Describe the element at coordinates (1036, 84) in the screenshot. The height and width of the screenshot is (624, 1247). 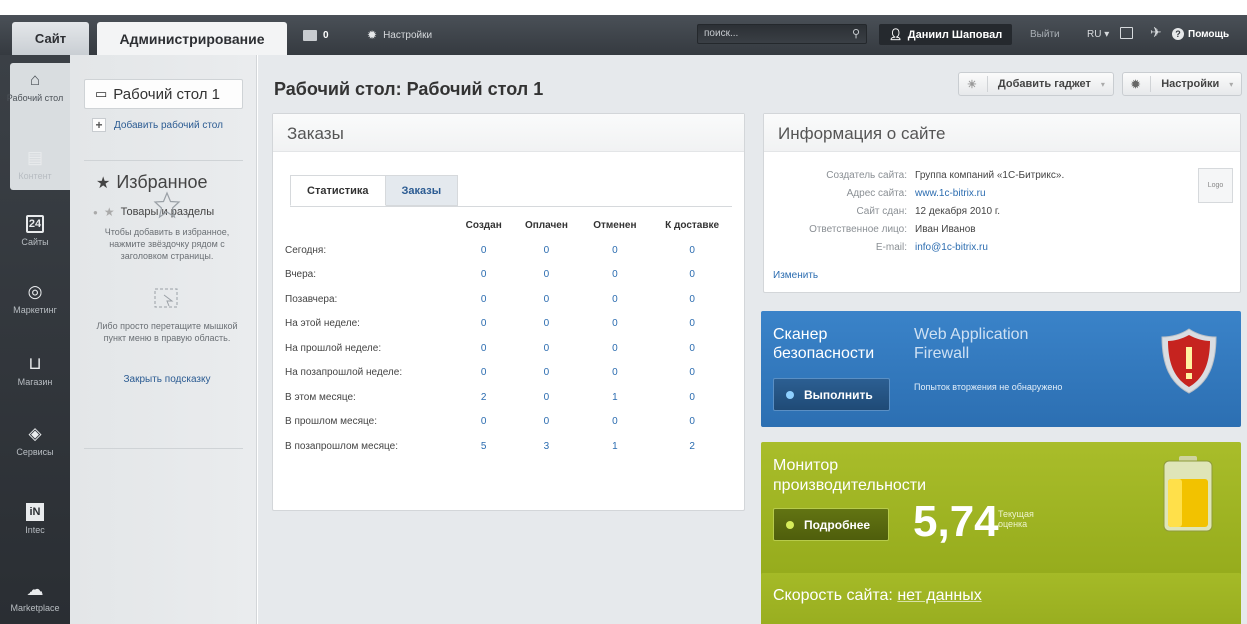
I see `add-gadget-button: ☀ Добавить гаджет ▾` at that location.